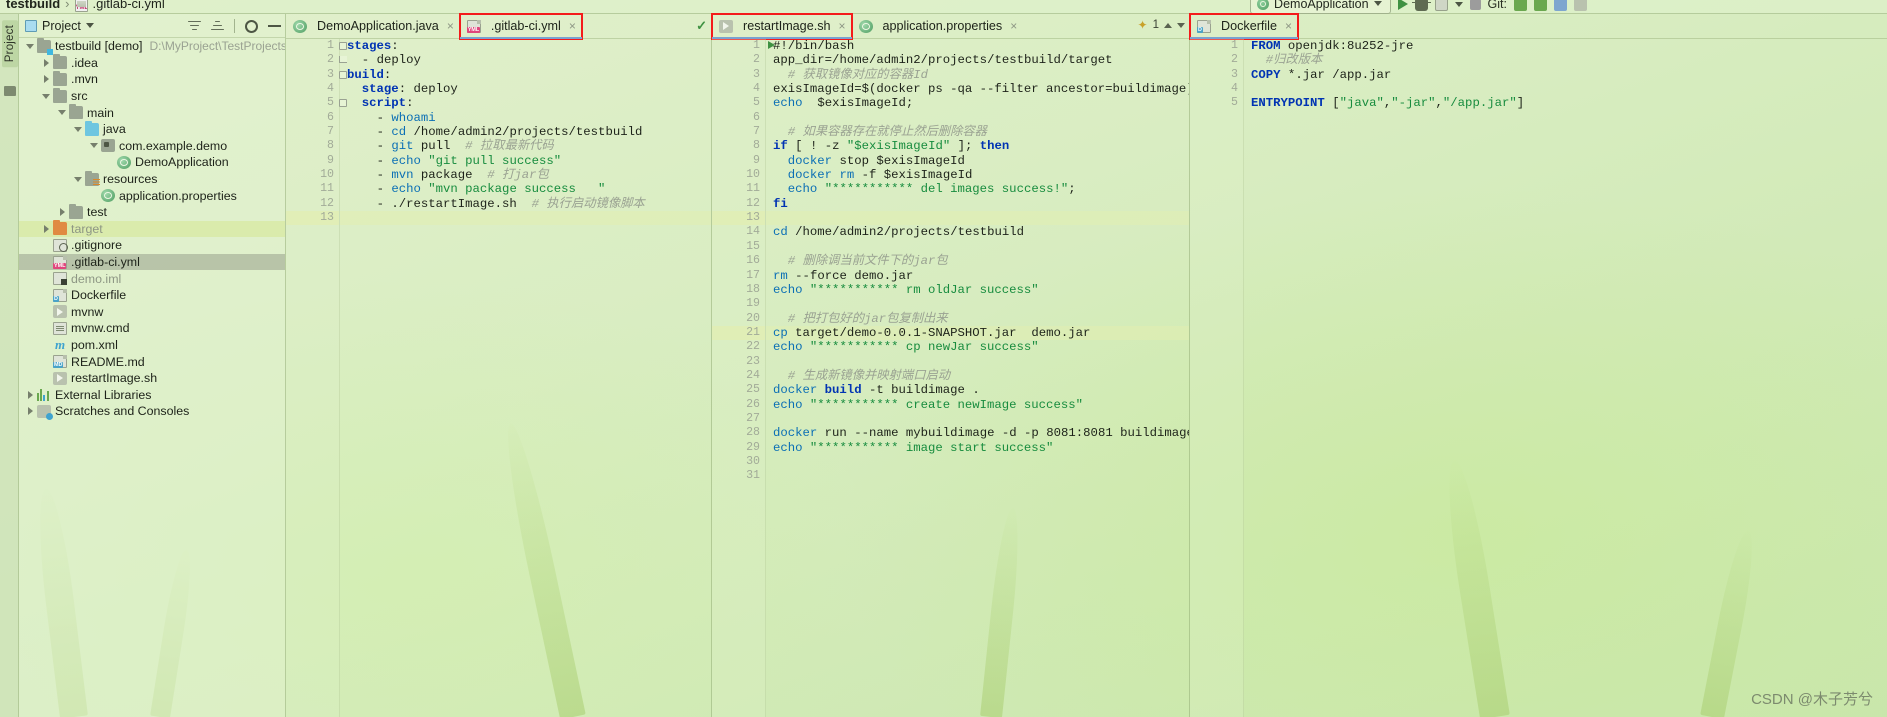 This screenshot has height=717, width=1887. I want to click on folder-icon, so click(76, 211).